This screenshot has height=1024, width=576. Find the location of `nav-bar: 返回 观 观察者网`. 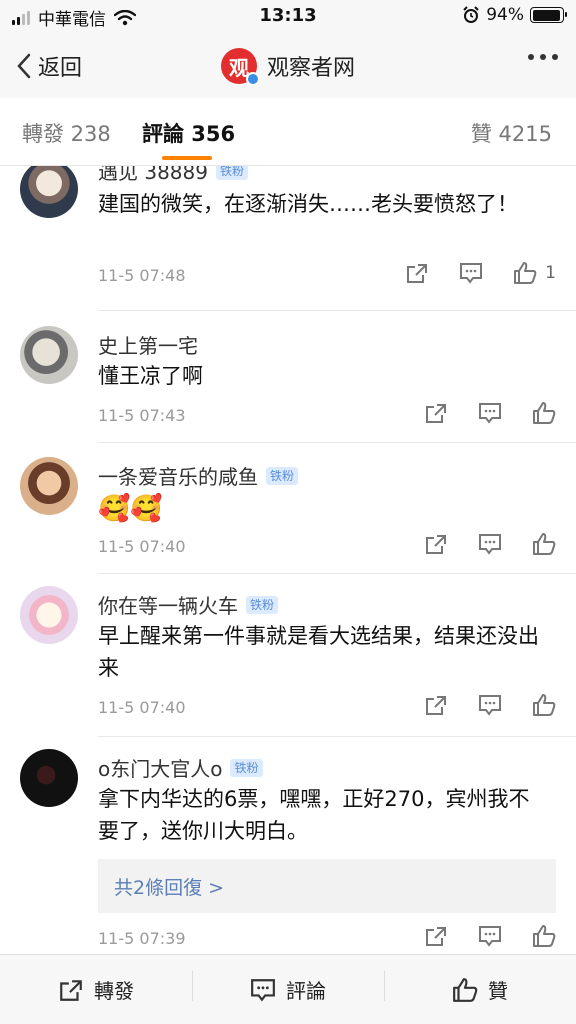

nav-bar: 返回 观 观察者网 is located at coordinates (288, 66).